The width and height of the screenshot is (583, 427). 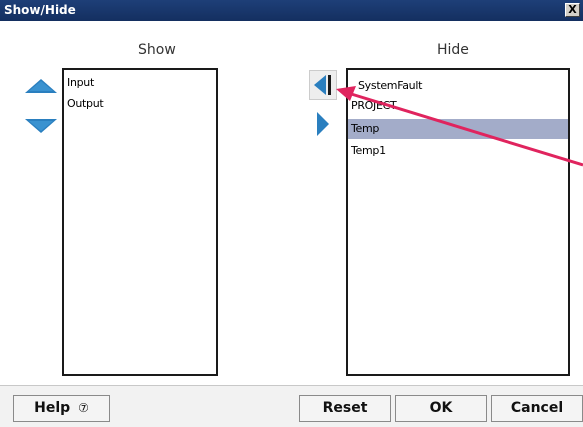 I want to click on hide-header: Hide, so click(x=453, y=50).